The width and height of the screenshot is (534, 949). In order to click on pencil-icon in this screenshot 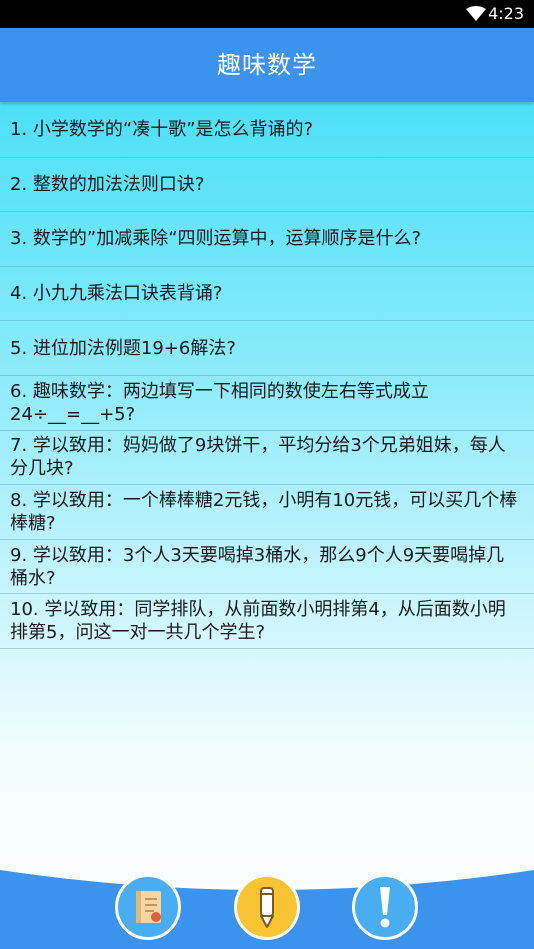, I will do `click(267, 907)`.